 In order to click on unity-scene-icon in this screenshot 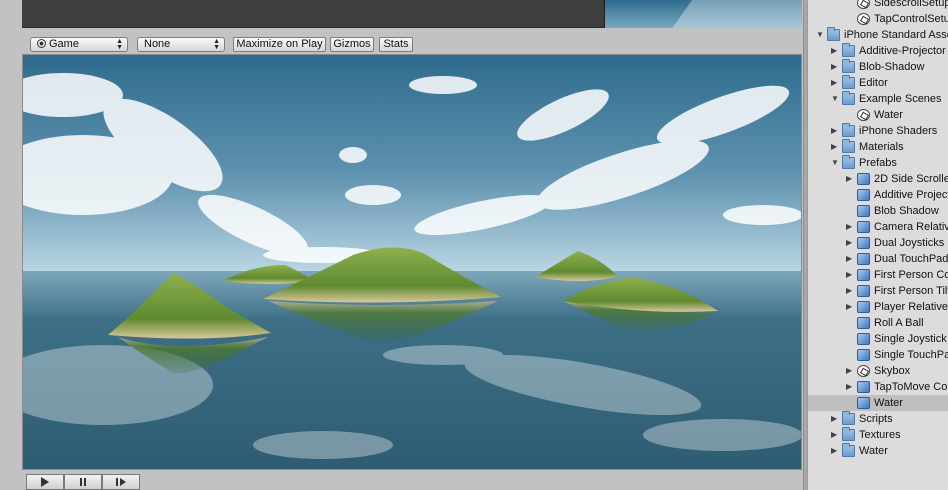, I will do `click(863, 115)`.